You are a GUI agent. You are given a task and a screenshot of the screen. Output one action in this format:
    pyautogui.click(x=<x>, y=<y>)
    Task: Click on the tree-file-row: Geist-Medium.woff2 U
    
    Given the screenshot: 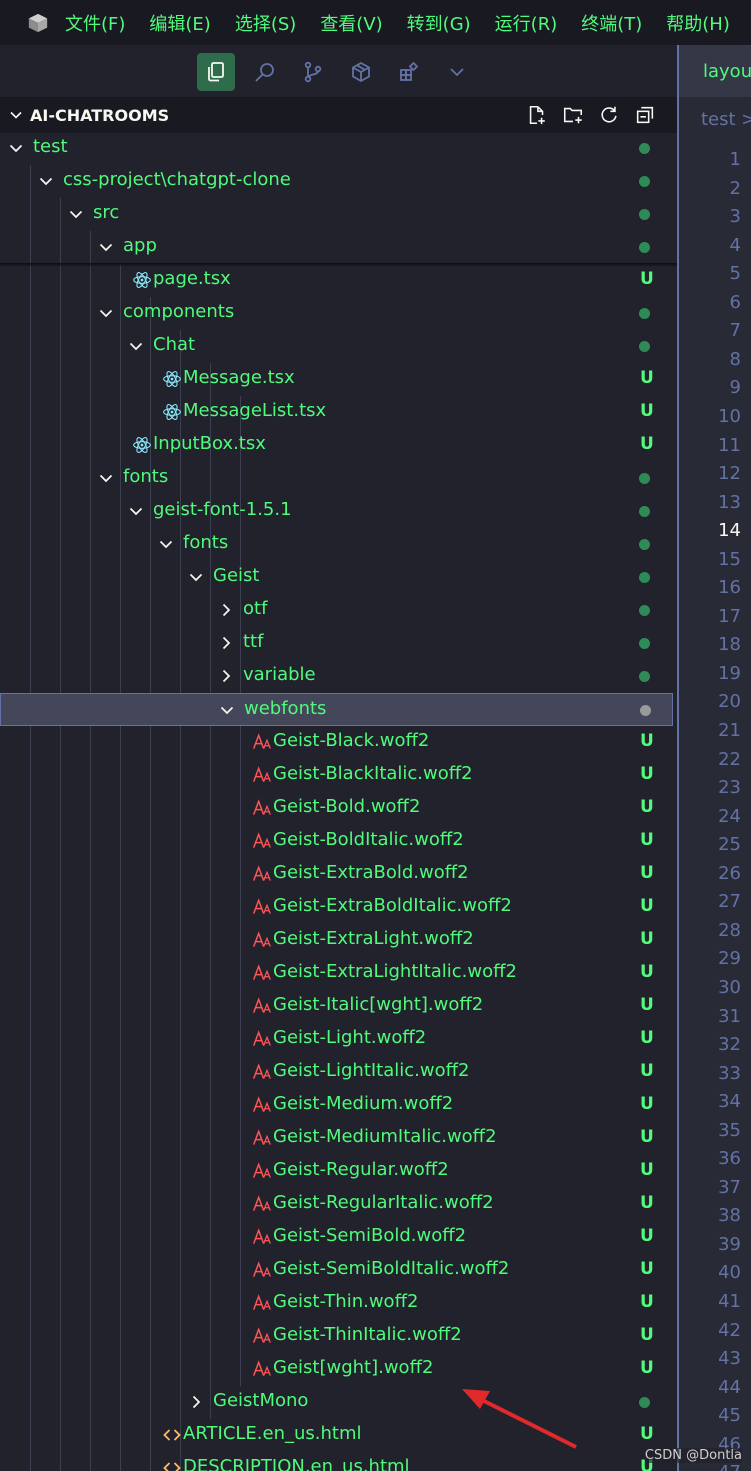 What is the action you would take?
    pyautogui.click(x=336, y=1105)
    